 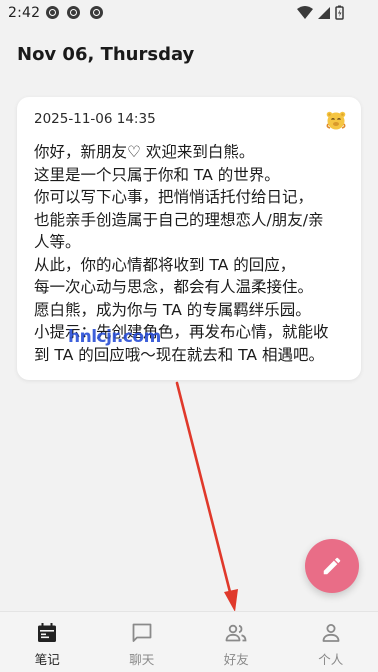 What do you see at coordinates (324, 13) in the screenshot?
I see `signal-icon` at bounding box center [324, 13].